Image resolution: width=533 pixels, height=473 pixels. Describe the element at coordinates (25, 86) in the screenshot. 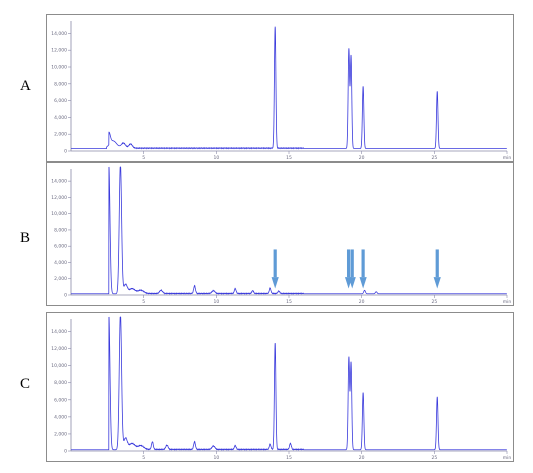

I see `panel-label-a: A` at that location.